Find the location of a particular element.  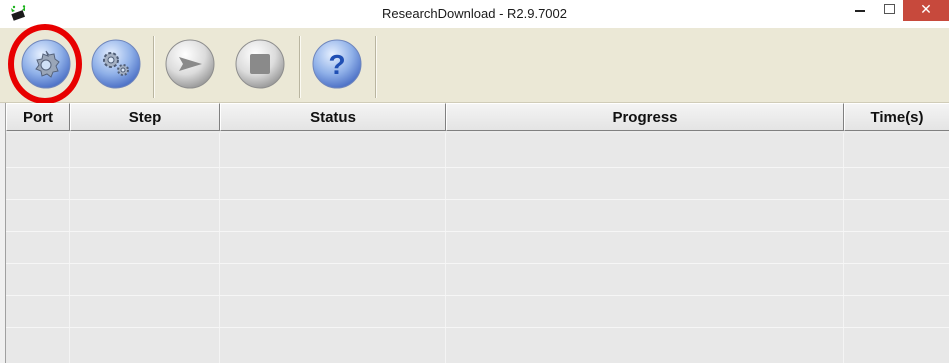

column-header-progress: Progress is located at coordinates (645, 117).